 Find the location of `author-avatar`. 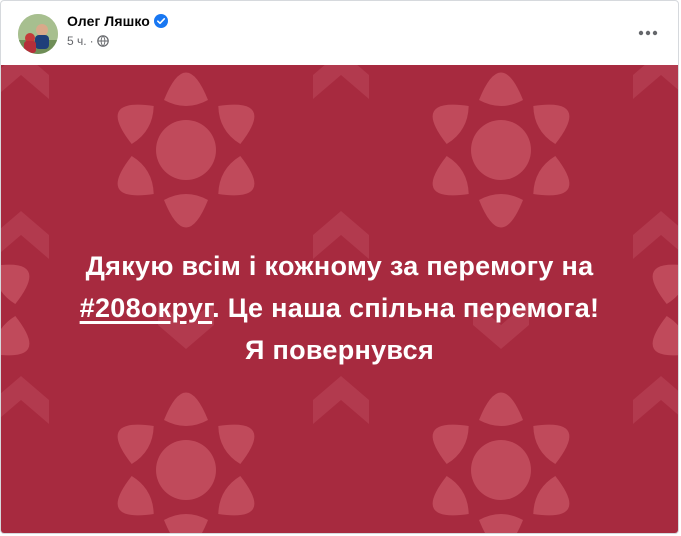

author-avatar is located at coordinates (38, 34).